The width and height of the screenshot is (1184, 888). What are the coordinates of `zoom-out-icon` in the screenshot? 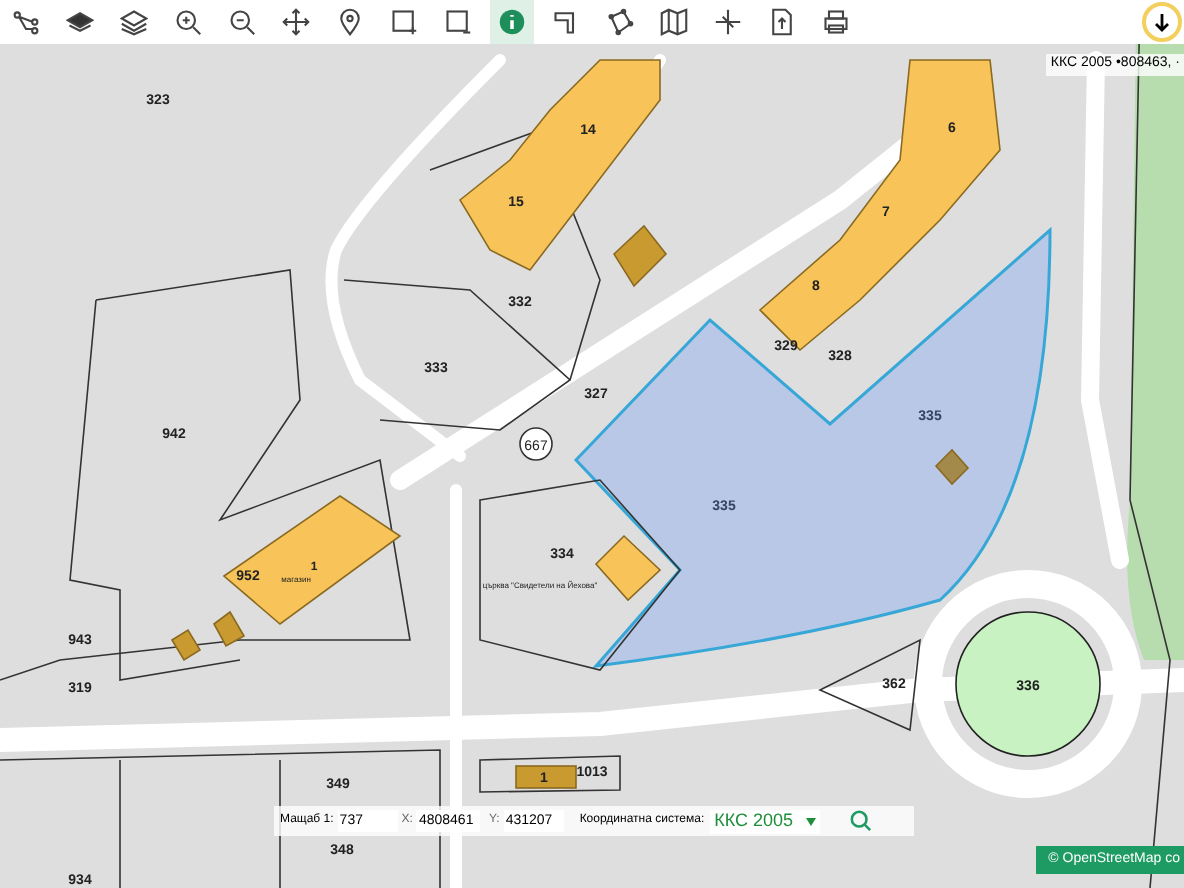 It's located at (242, 22).